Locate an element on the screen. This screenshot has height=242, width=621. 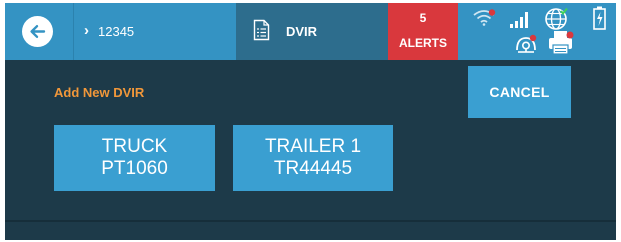
vehicle-selector: › 12345 is located at coordinates (155, 31).